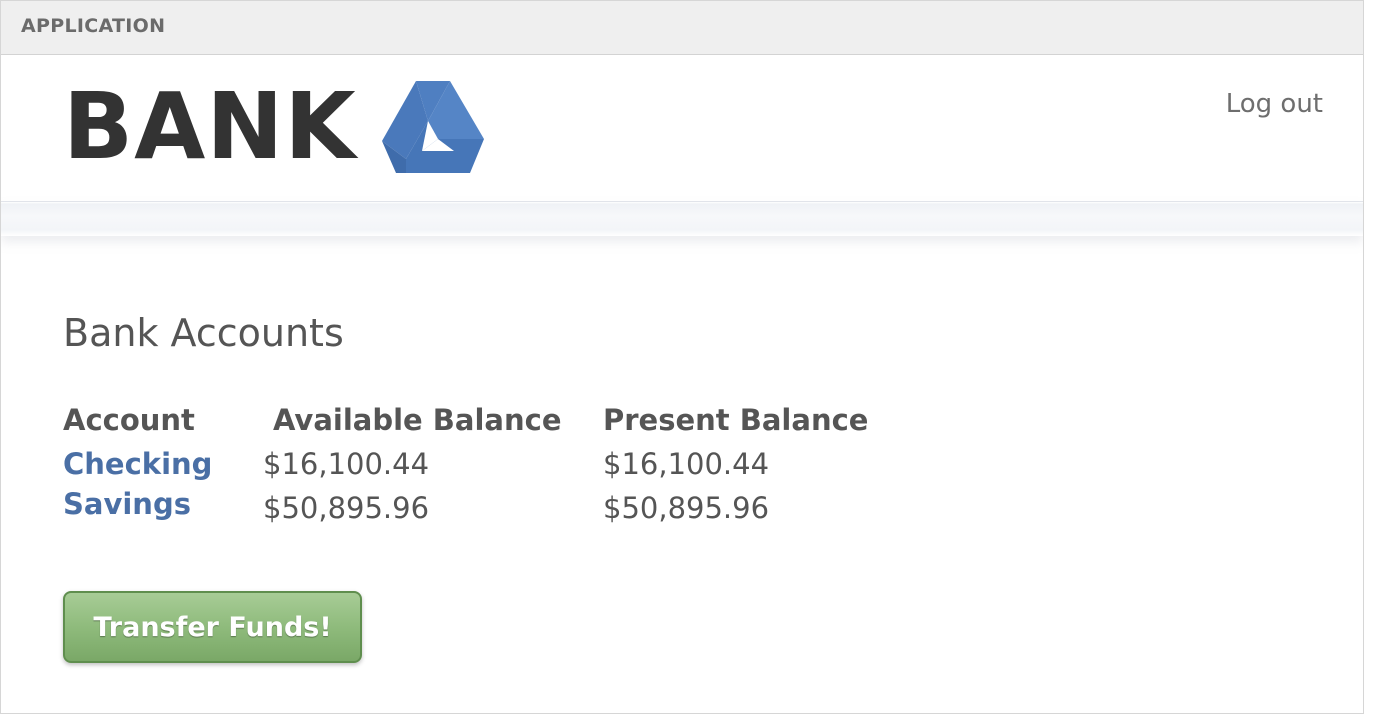 This screenshot has height=714, width=1374. What do you see at coordinates (686, 508) in the screenshot?
I see `present-balance-cell: $50,895.96` at bounding box center [686, 508].